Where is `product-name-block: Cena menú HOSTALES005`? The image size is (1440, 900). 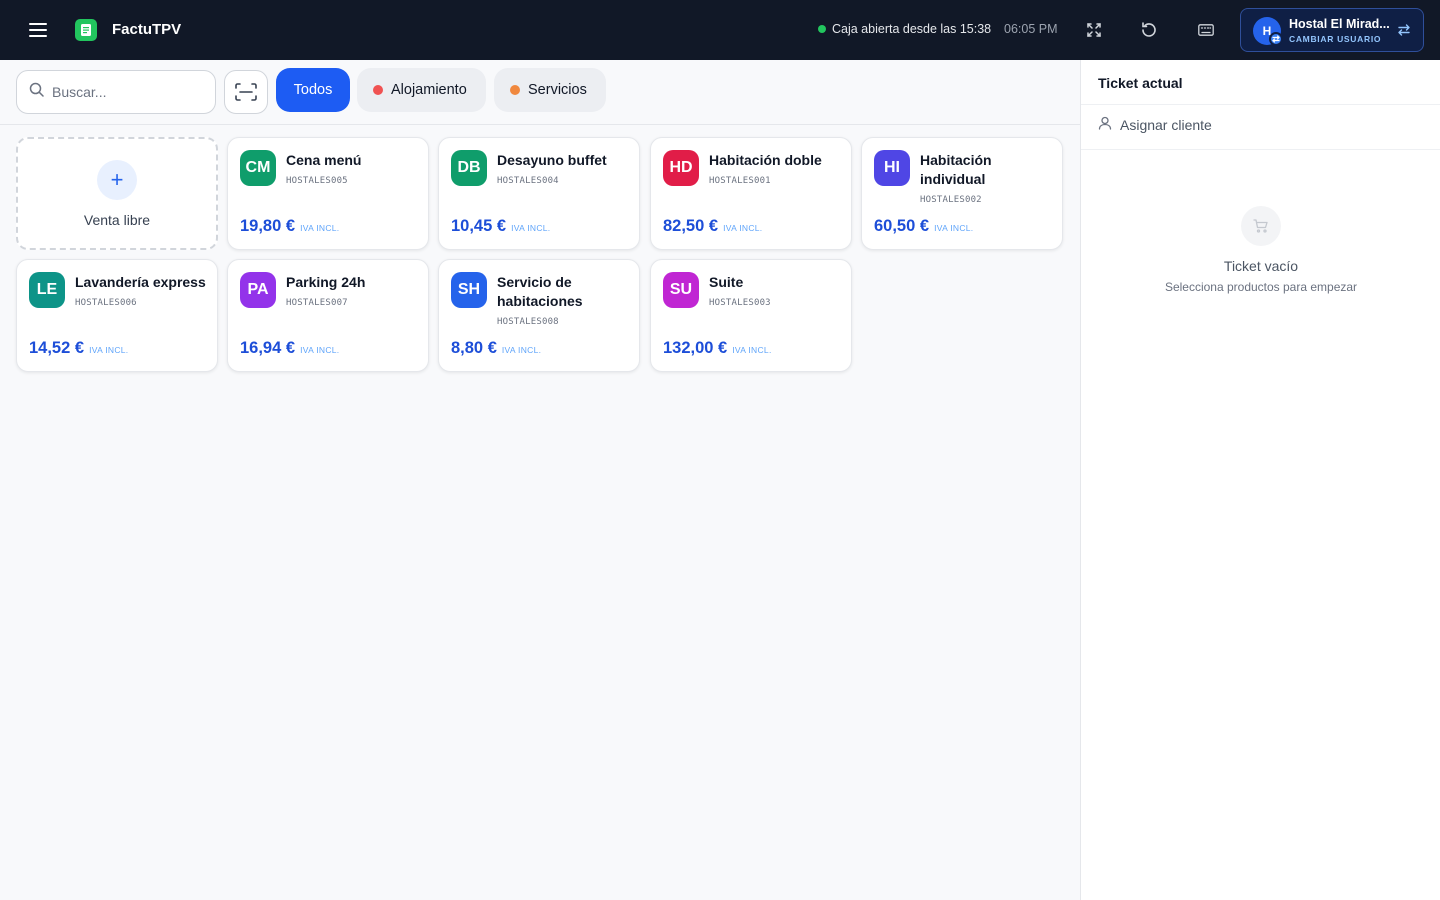 product-name-block: Cena menú HOSTALES005 is located at coordinates (354, 171).